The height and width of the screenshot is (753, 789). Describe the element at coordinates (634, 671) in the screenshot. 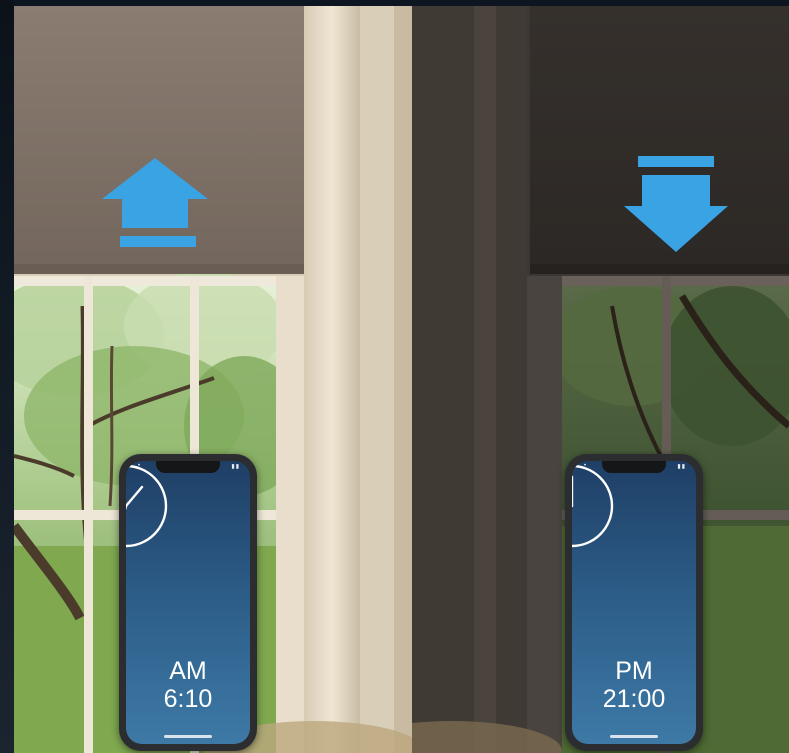

I see `evening-period: PM` at that location.